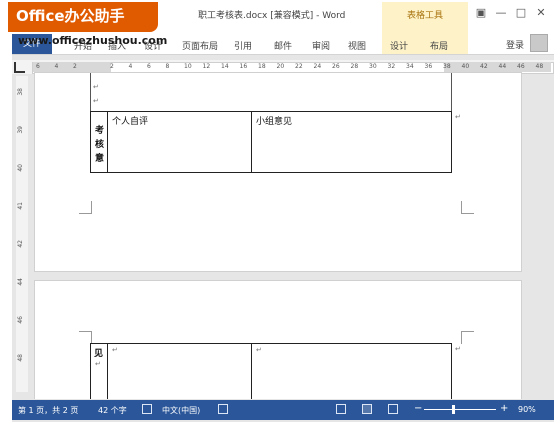  Describe the element at coordinates (521, 12) in the screenshot. I see `maximize-button: □` at that location.